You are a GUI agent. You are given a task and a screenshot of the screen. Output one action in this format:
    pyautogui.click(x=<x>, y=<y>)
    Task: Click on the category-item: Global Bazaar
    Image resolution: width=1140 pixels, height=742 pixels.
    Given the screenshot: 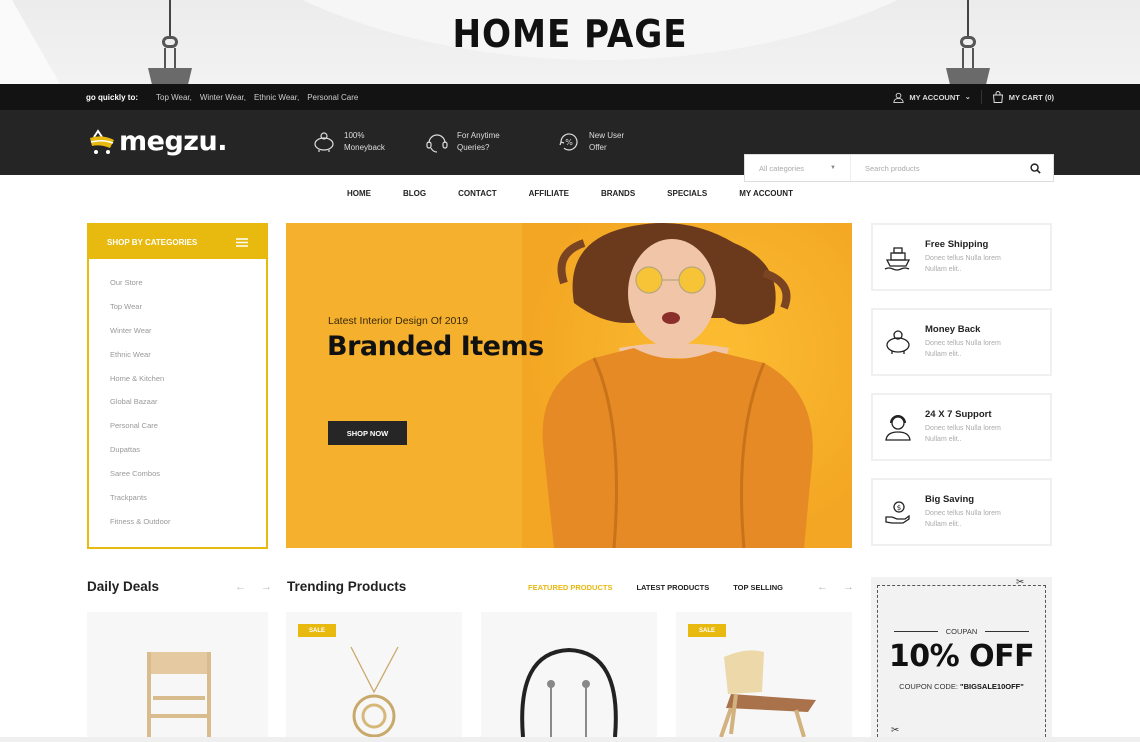 What is the action you would take?
    pyautogui.click(x=188, y=407)
    